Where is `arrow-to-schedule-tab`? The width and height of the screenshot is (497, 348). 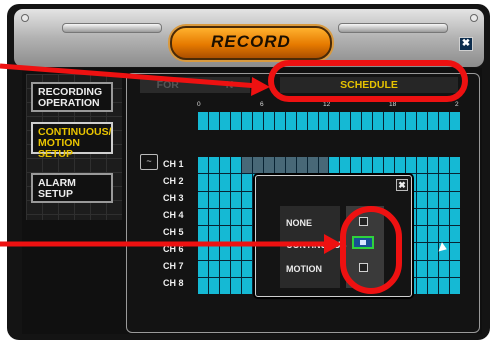
arrow-to-schedule-tab is located at coordinates (135, 79).